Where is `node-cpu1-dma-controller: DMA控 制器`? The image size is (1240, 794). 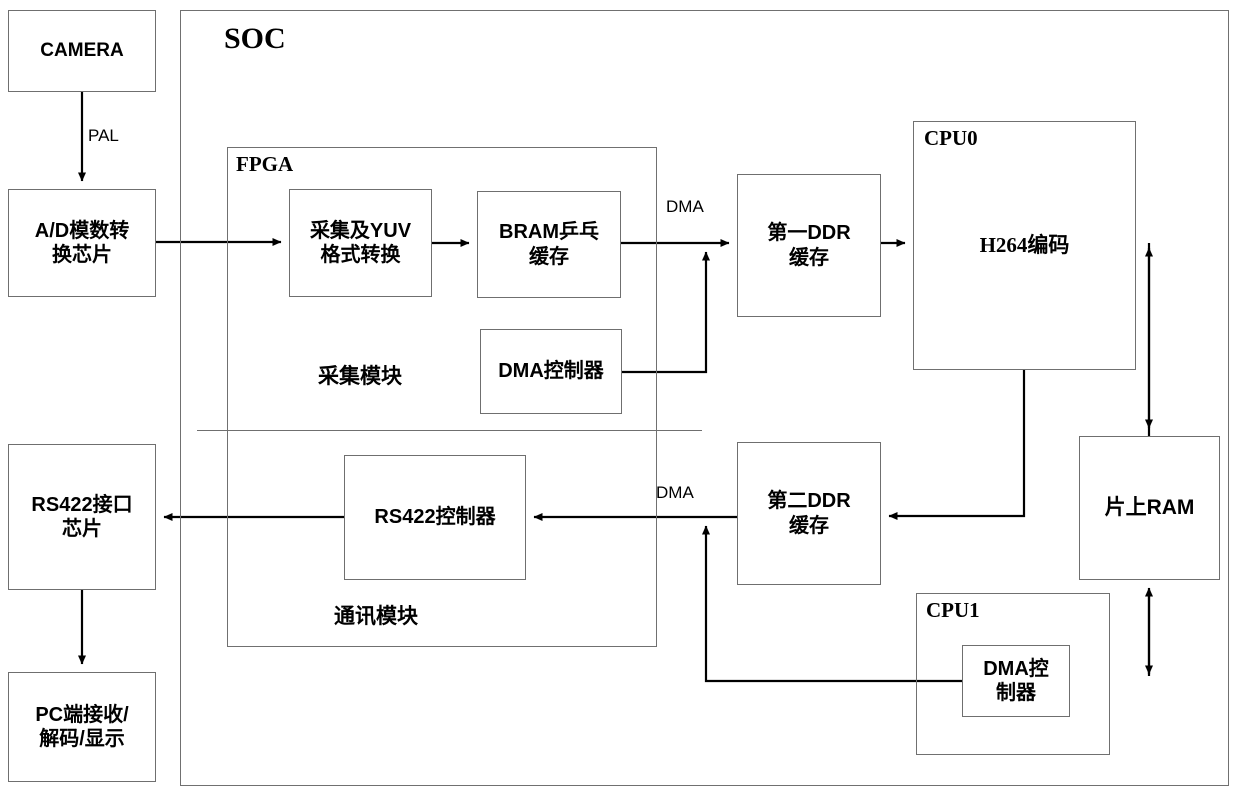
node-cpu1-dma-controller: DMA控 制器 is located at coordinates (1016, 681).